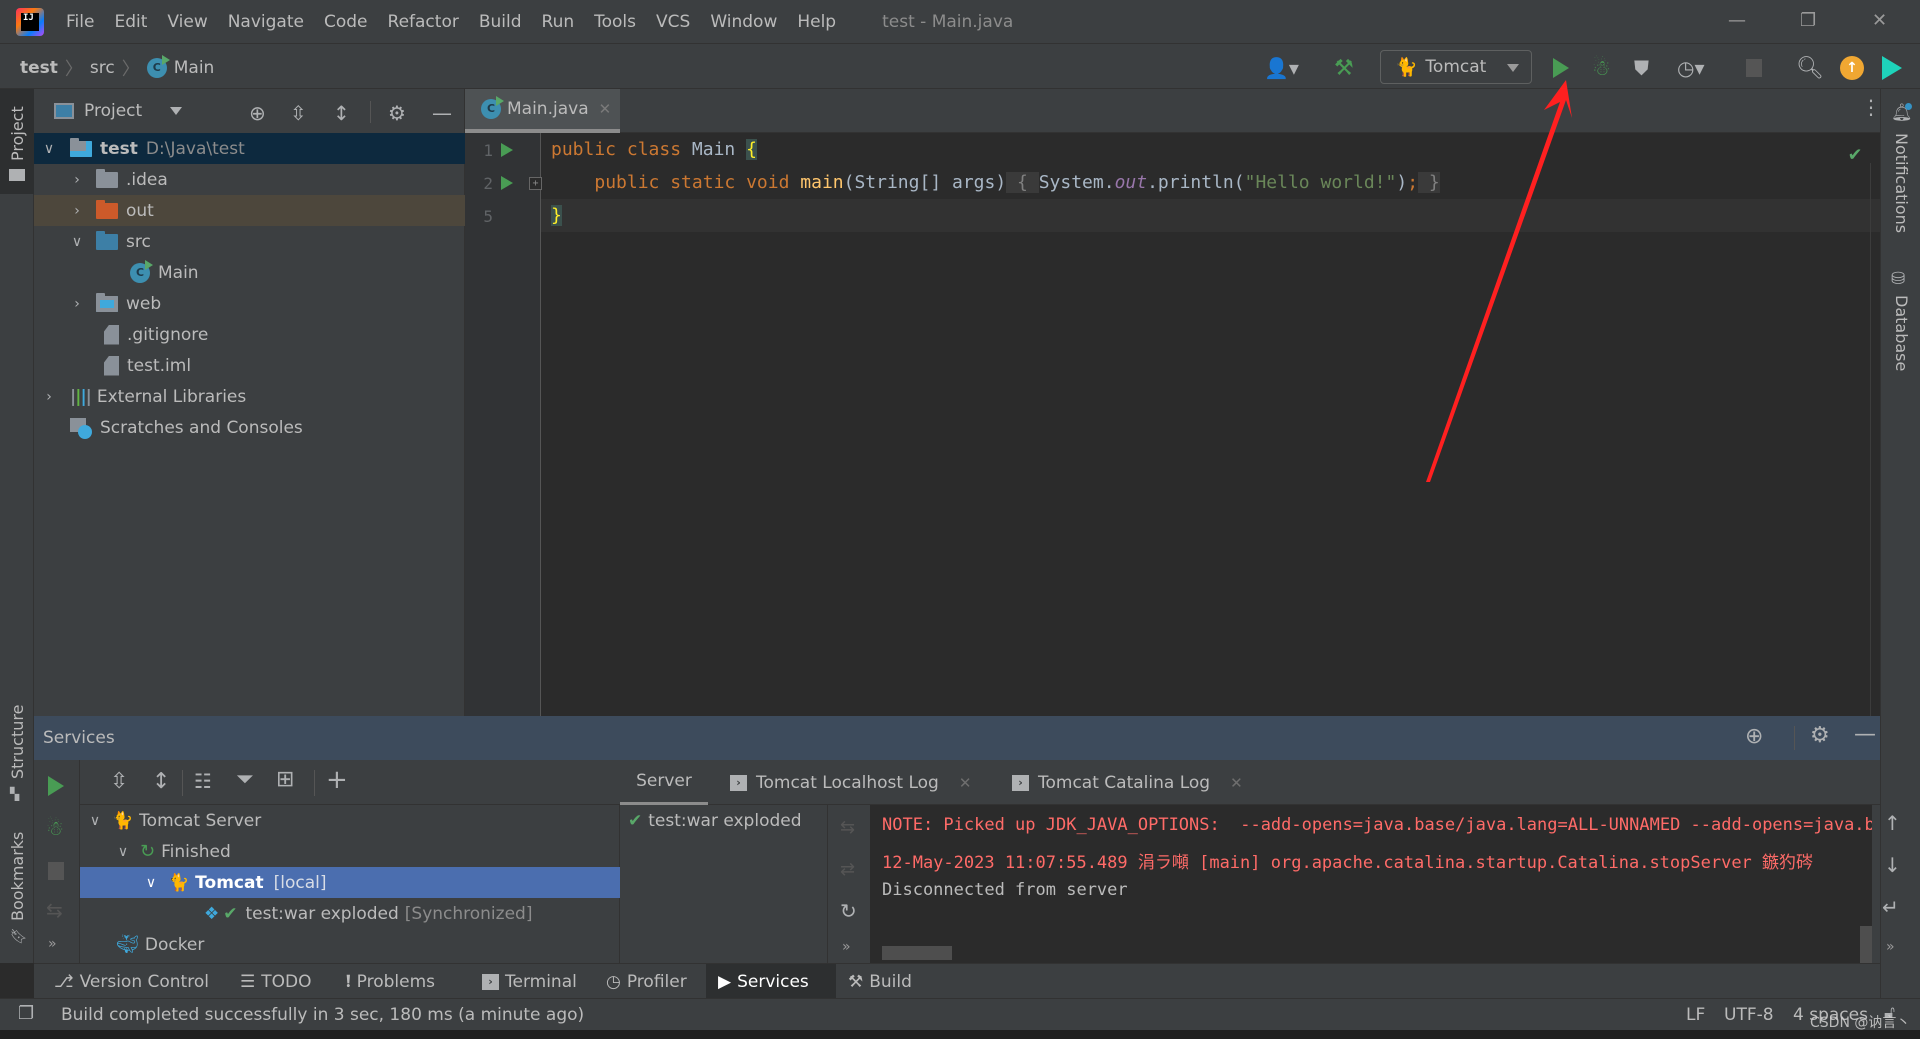 The image size is (1920, 1039). What do you see at coordinates (1561, 68) in the screenshot?
I see `run-button` at bounding box center [1561, 68].